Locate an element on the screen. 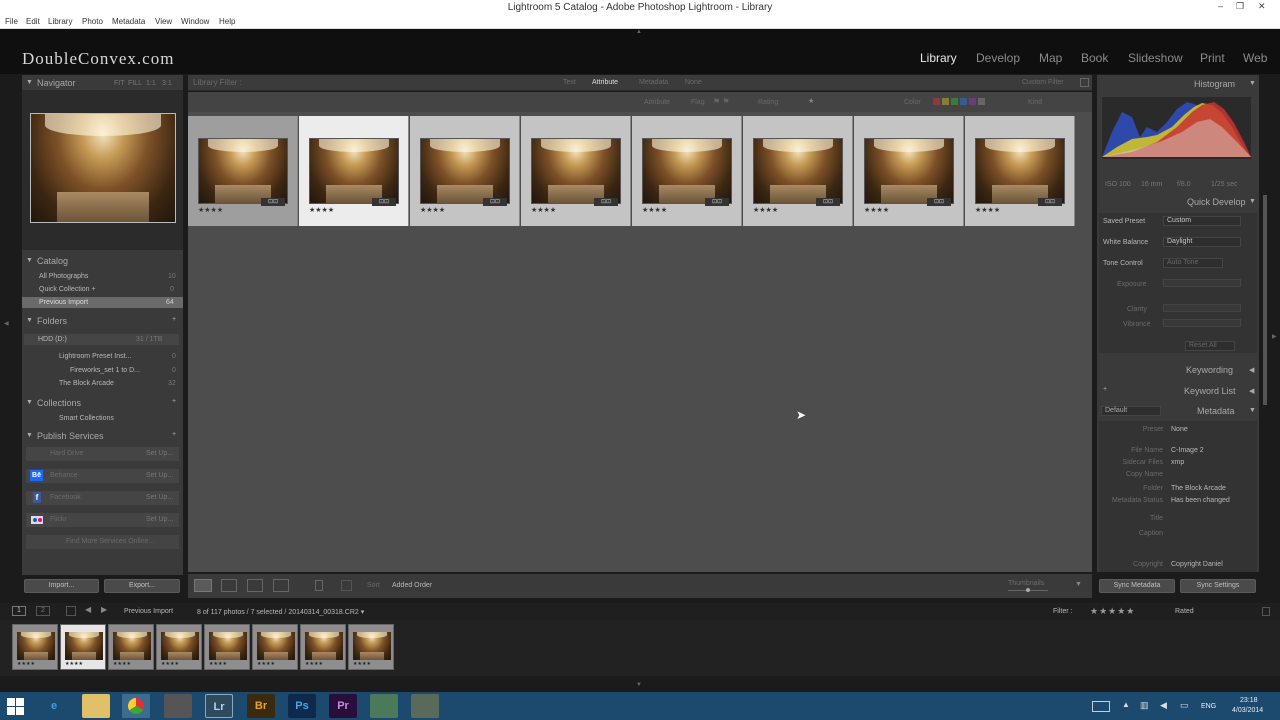  minimize-button: – is located at coordinates (1220, 6).